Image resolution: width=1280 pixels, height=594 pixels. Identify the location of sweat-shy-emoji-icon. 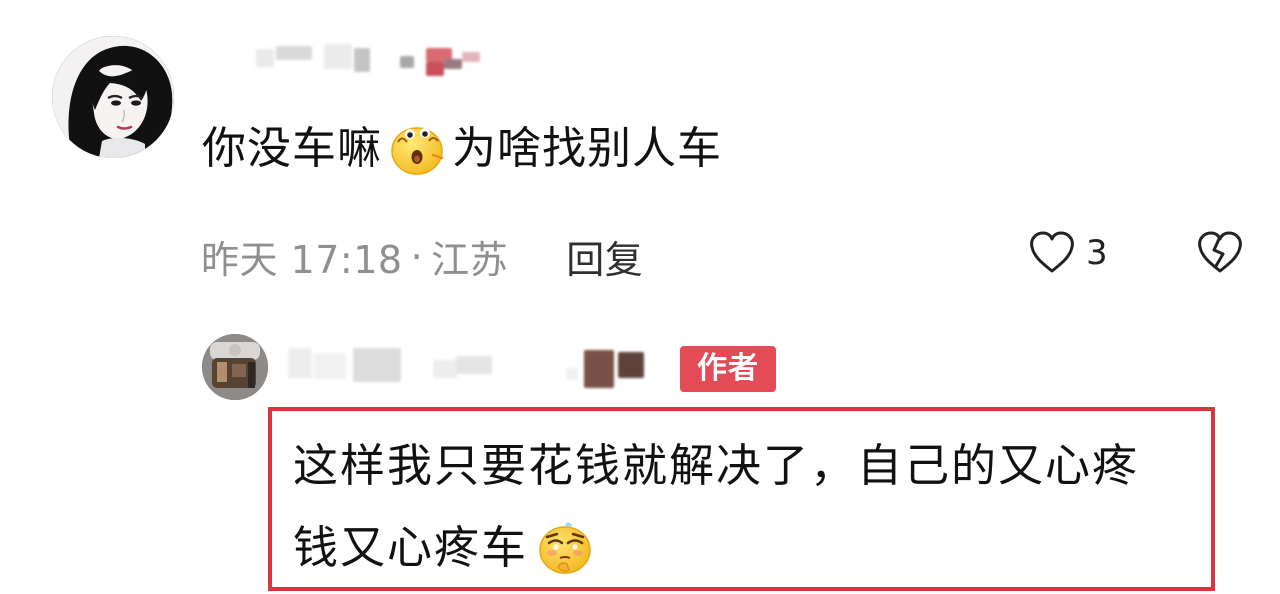
(565, 548).